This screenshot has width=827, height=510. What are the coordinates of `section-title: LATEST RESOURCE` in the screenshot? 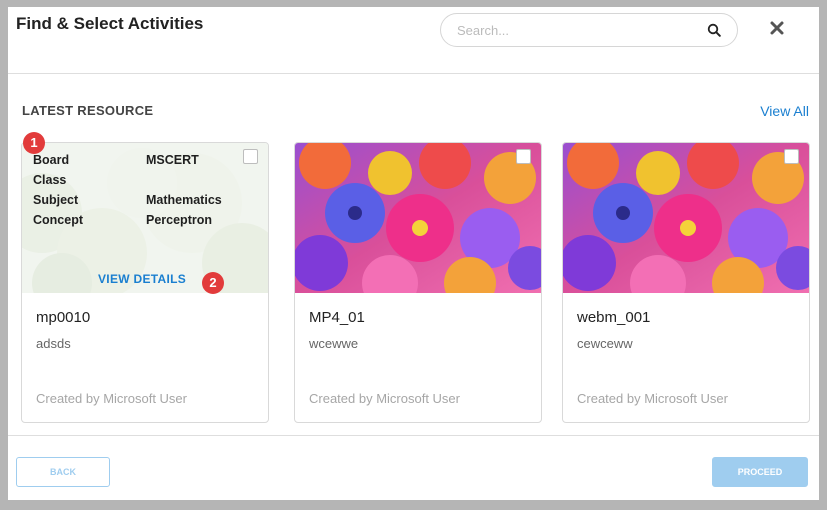 It's located at (88, 110).